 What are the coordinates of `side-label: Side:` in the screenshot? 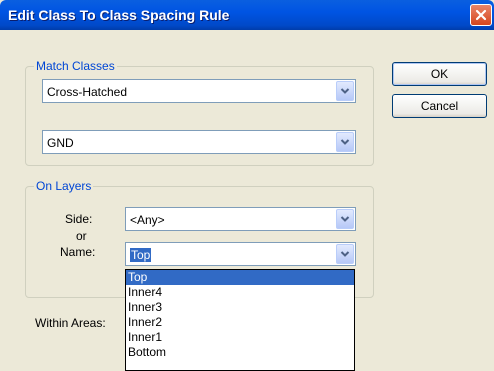 It's located at (79, 219).